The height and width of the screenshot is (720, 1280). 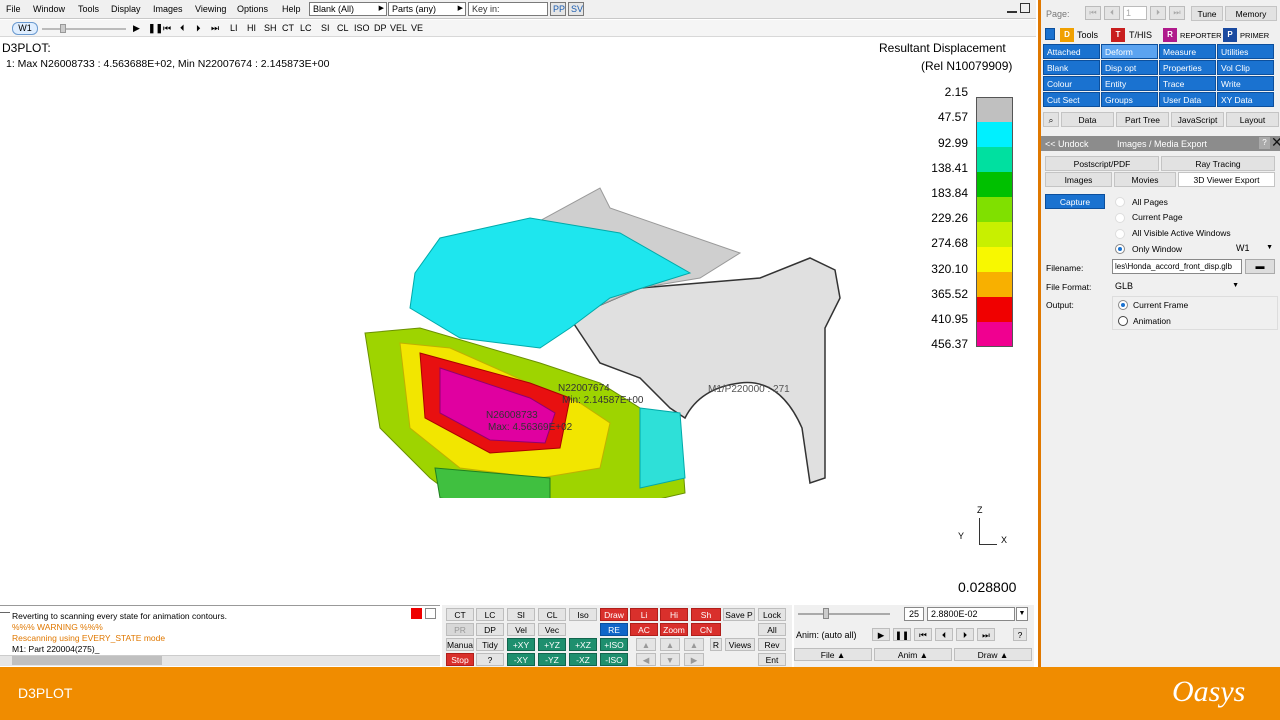 What do you see at coordinates (84, 29) in the screenshot?
I see `frame-slider` at bounding box center [84, 29].